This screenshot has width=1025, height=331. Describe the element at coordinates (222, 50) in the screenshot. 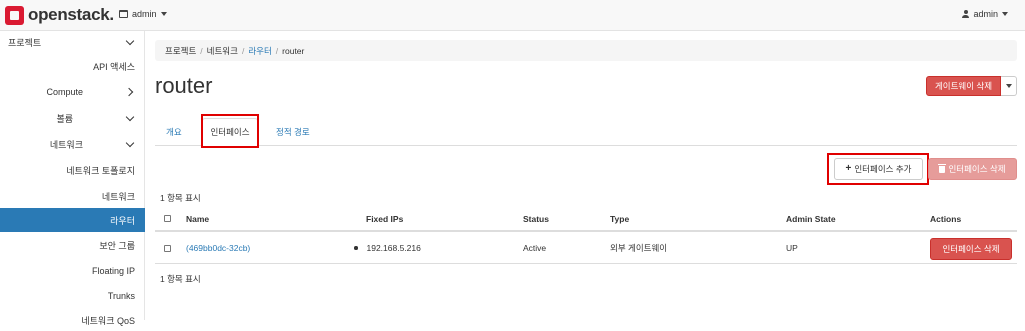

I see `breadcrumb-network: 네트워크` at that location.